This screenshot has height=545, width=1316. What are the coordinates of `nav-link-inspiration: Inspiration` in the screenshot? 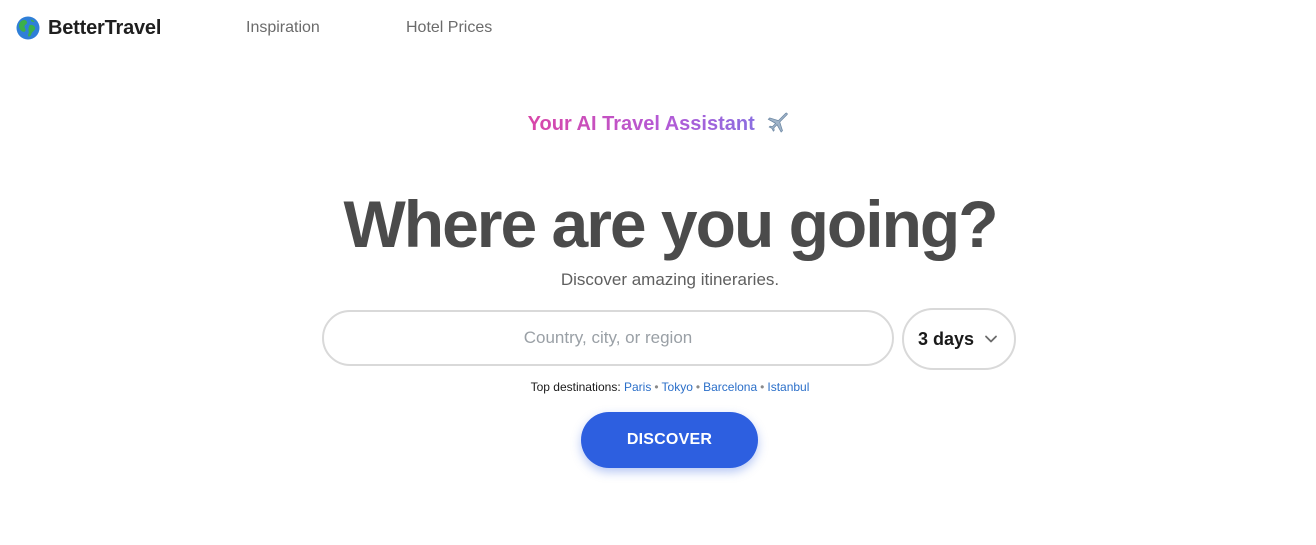 It's located at (283, 28).